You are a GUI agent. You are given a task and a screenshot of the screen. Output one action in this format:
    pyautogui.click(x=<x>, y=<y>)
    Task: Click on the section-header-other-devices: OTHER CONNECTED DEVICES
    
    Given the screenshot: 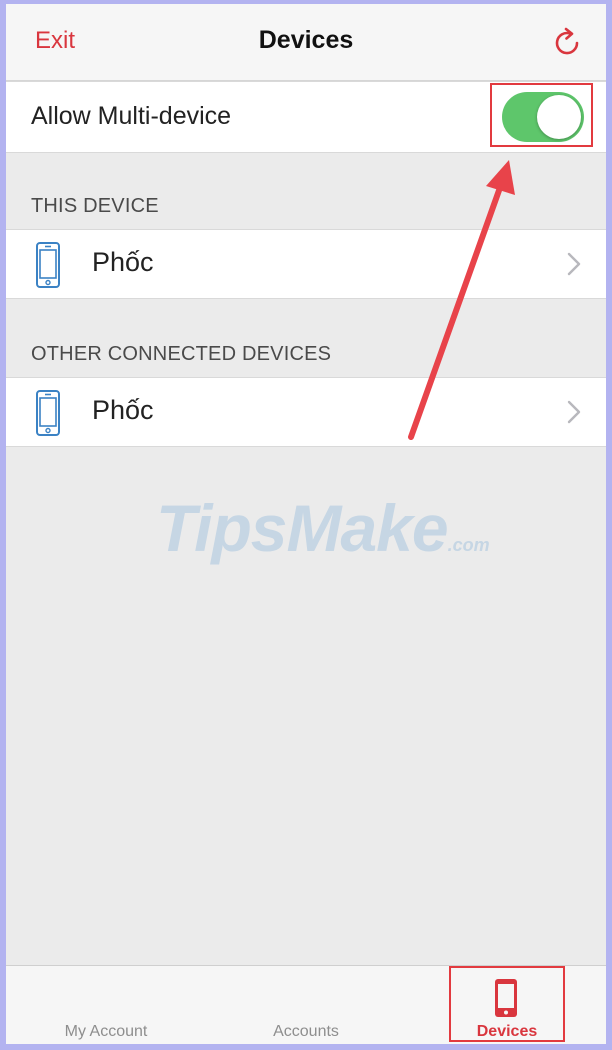 What is the action you would take?
    pyautogui.click(x=181, y=354)
    